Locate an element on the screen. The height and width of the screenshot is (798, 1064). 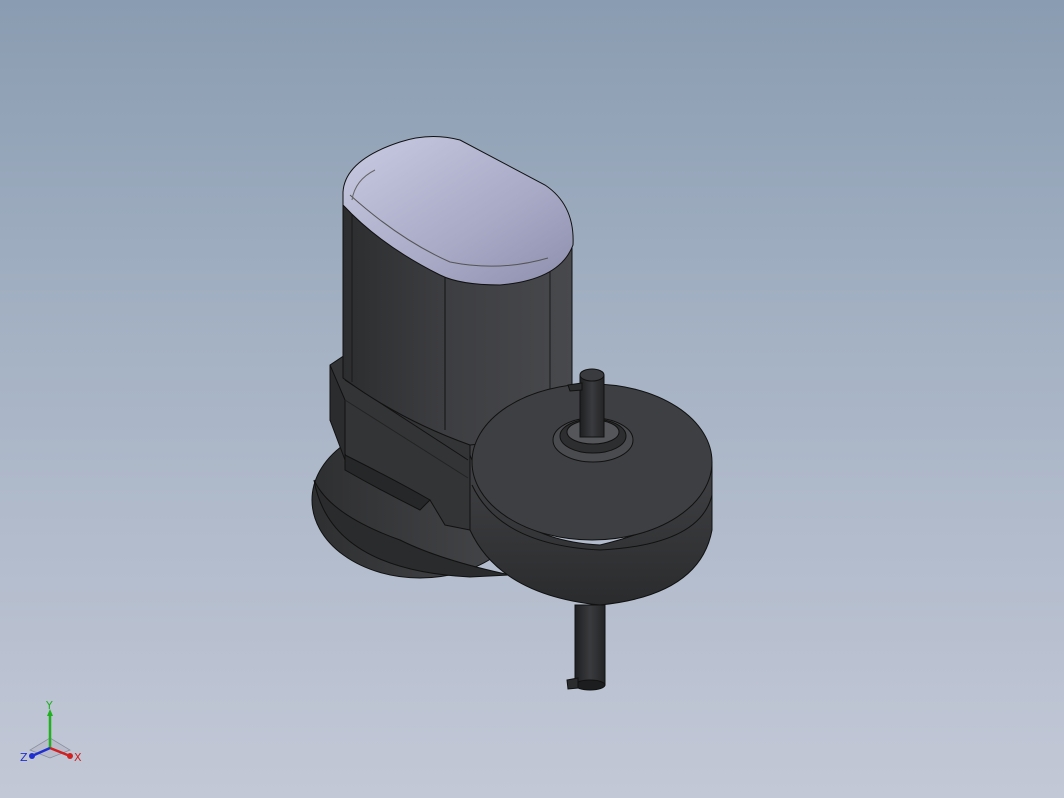
bottom-shaft is located at coordinates (586, 647).